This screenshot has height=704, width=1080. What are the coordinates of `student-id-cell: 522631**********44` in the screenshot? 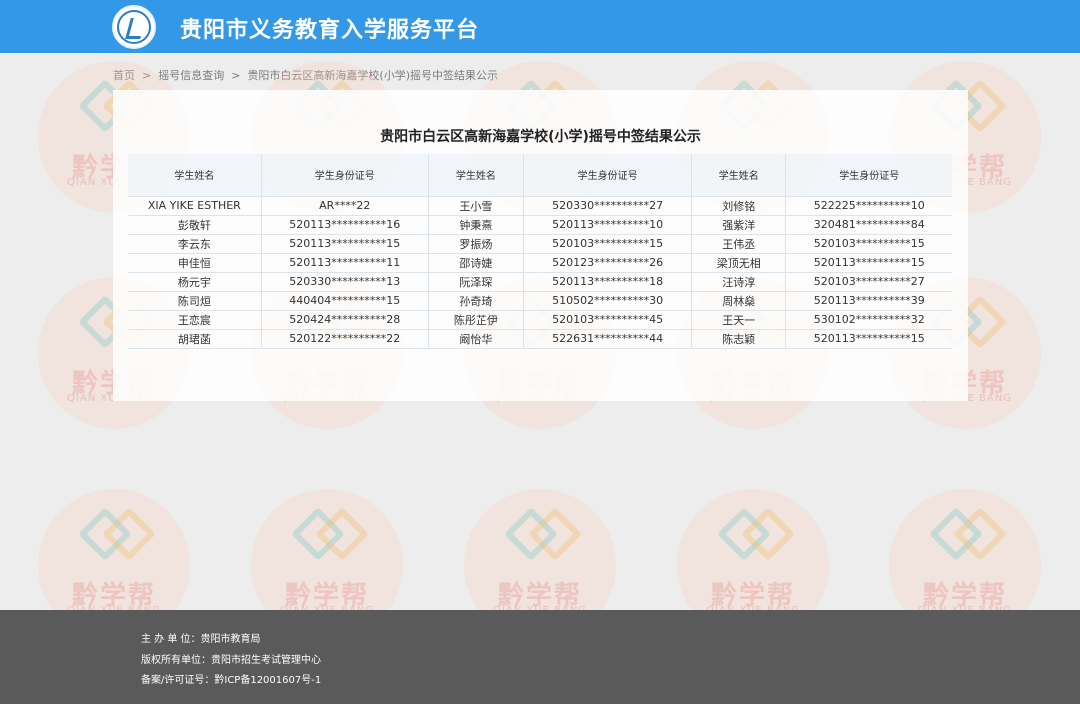 It's located at (608, 339).